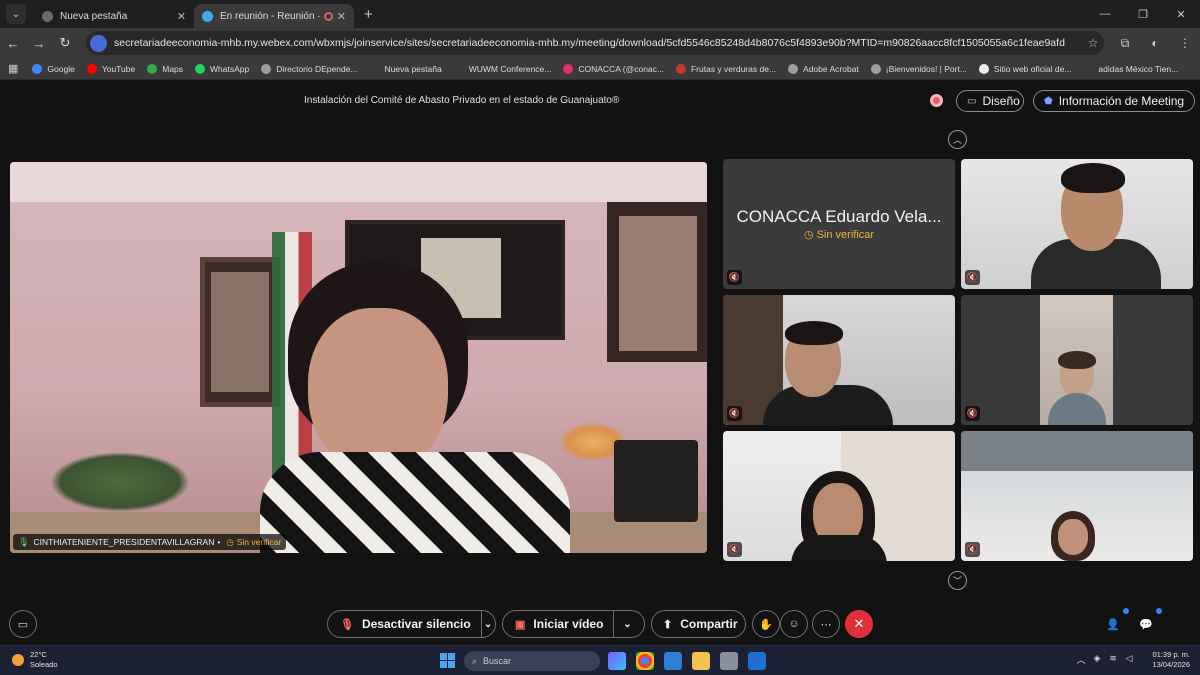 This screenshot has width=1200, height=675. I want to click on unmute-button: 🎙 Desactivar silencio ⌄, so click(411, 624).